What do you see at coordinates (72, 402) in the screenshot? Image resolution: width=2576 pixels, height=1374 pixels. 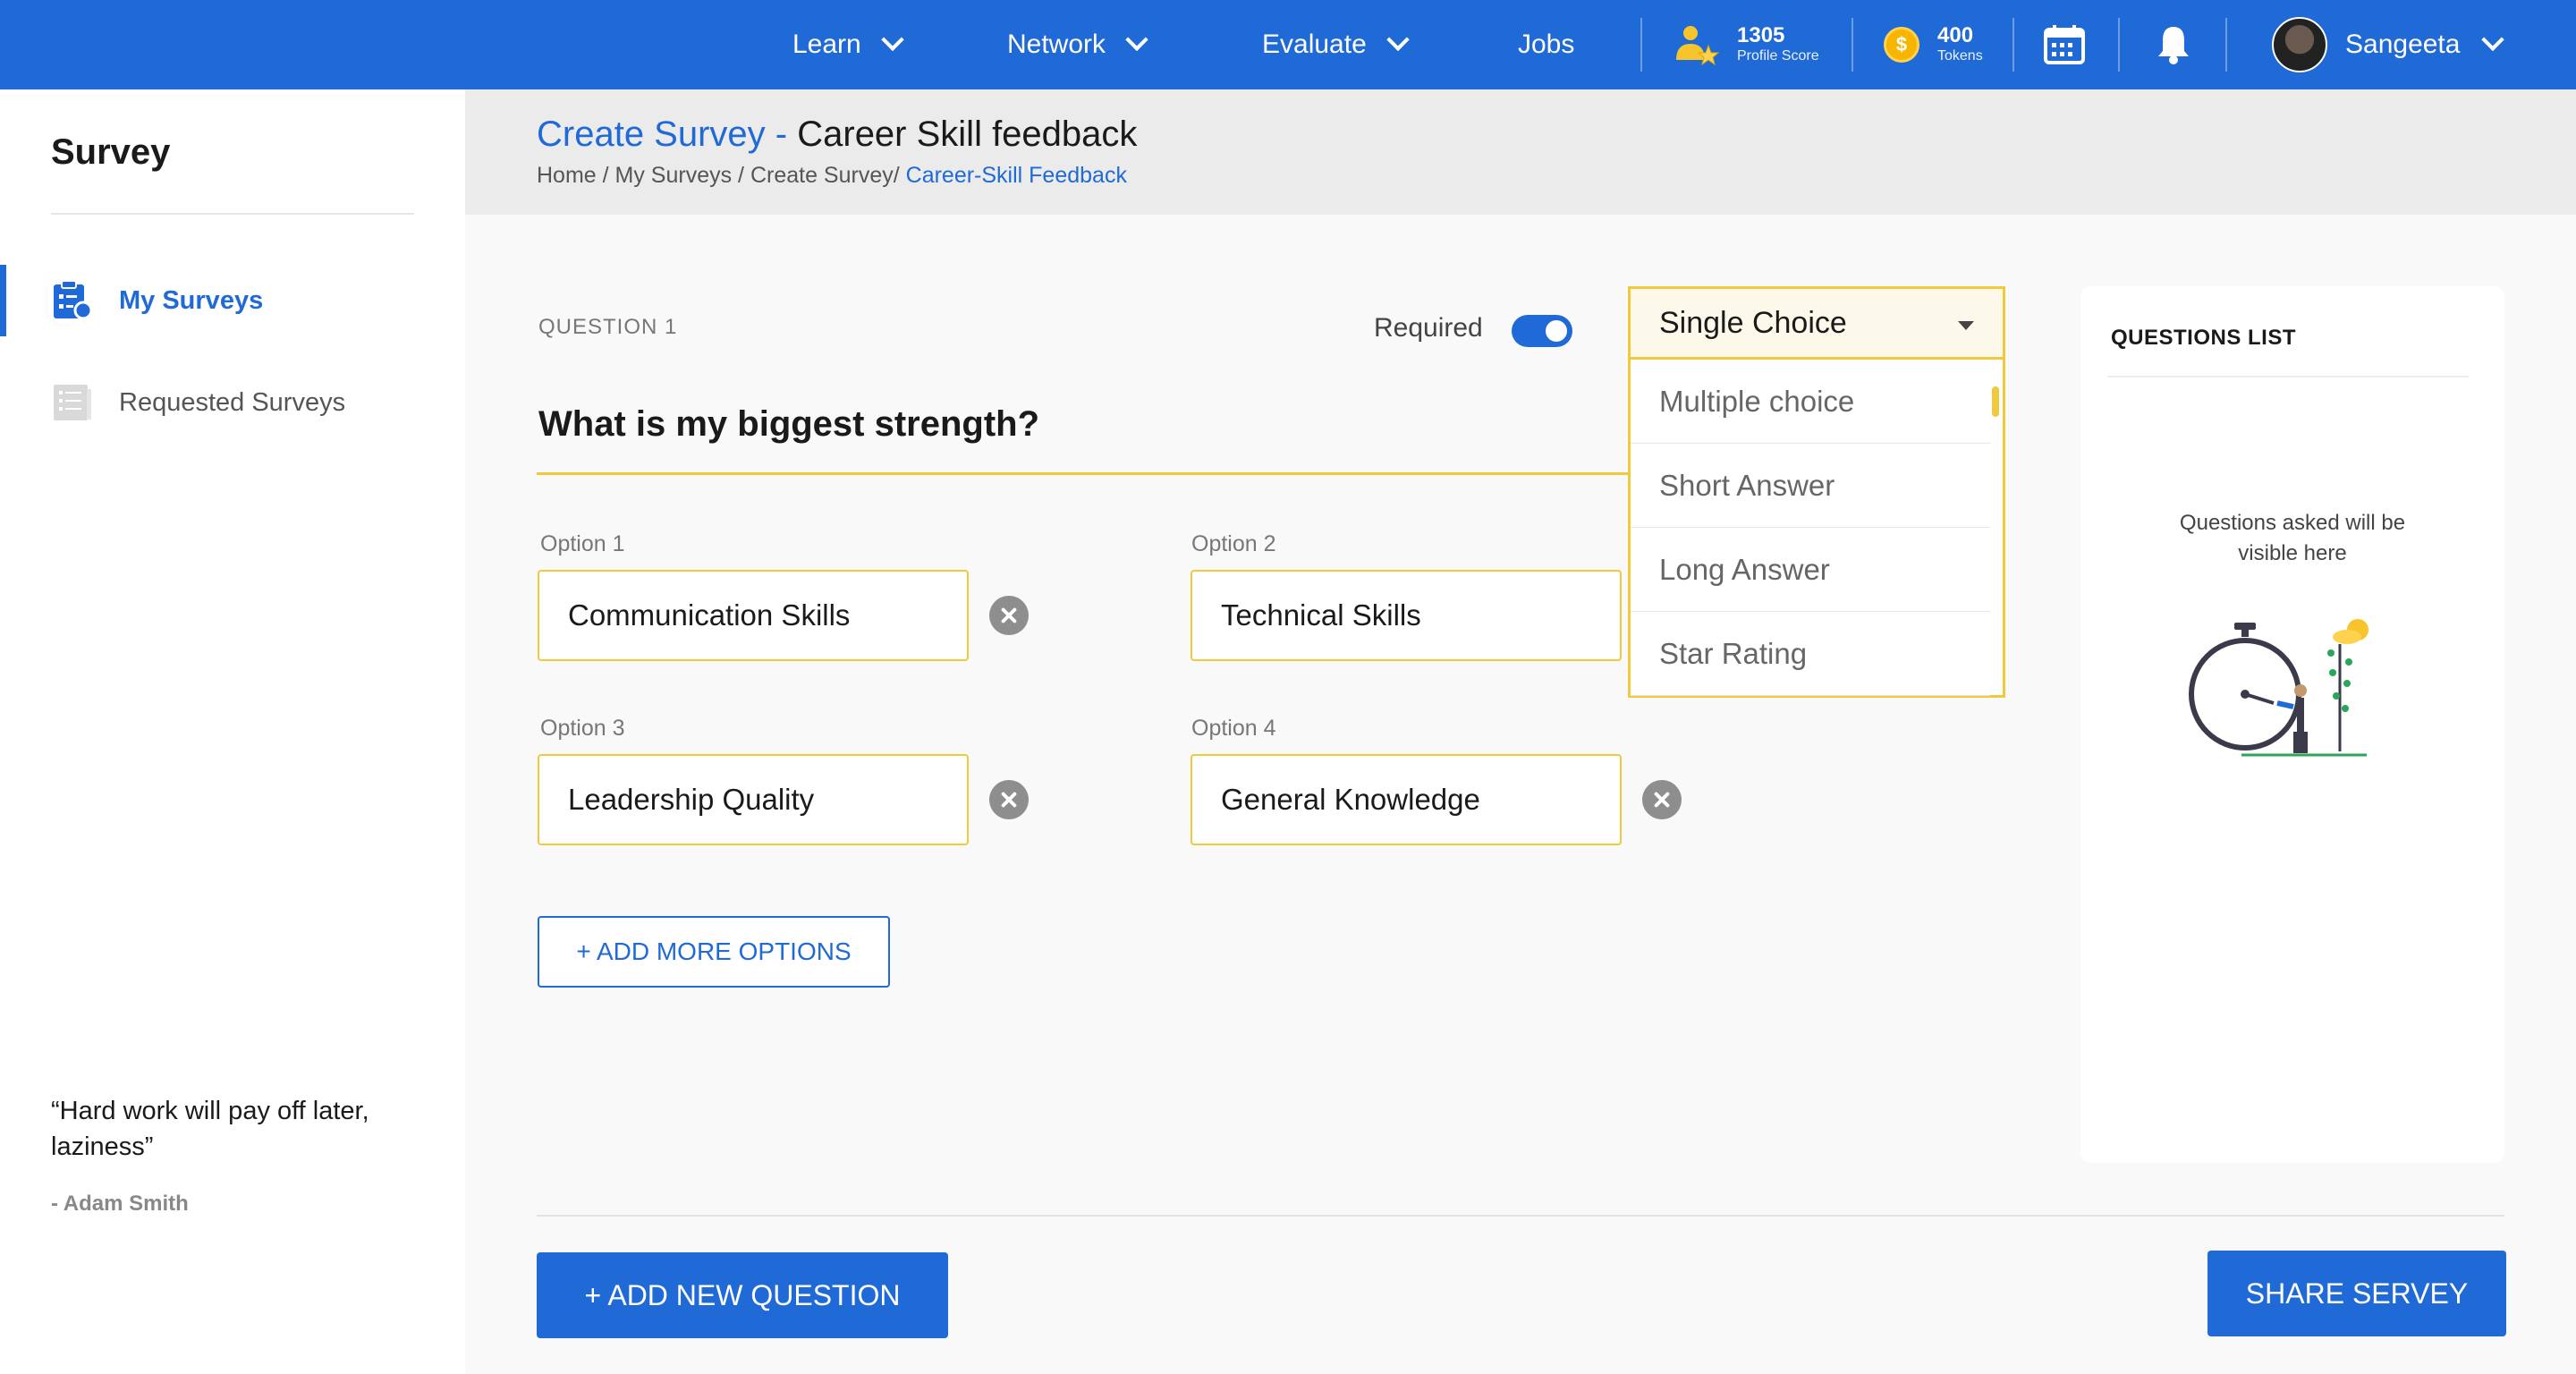 I see `list-document-icon` at bounding box center [72, 402].